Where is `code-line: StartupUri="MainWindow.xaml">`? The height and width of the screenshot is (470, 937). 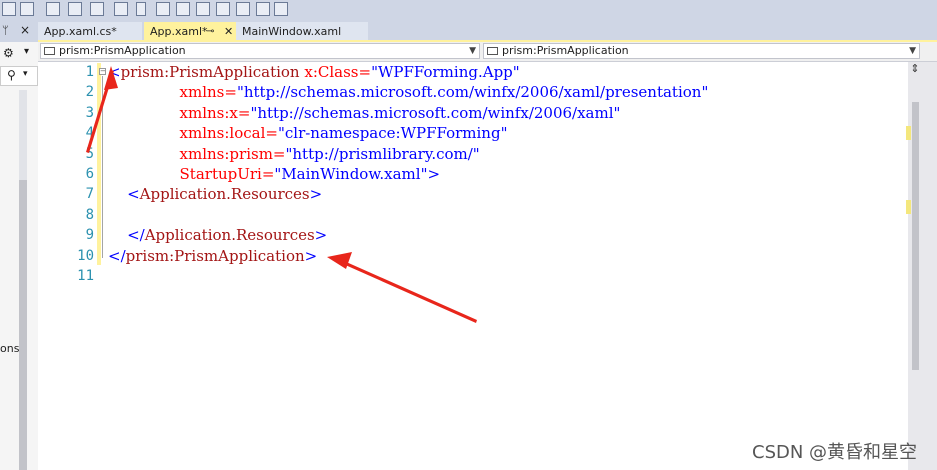
code-line: StartupUri="MainWindow.xaml"> is located at coordinates (274, 174).